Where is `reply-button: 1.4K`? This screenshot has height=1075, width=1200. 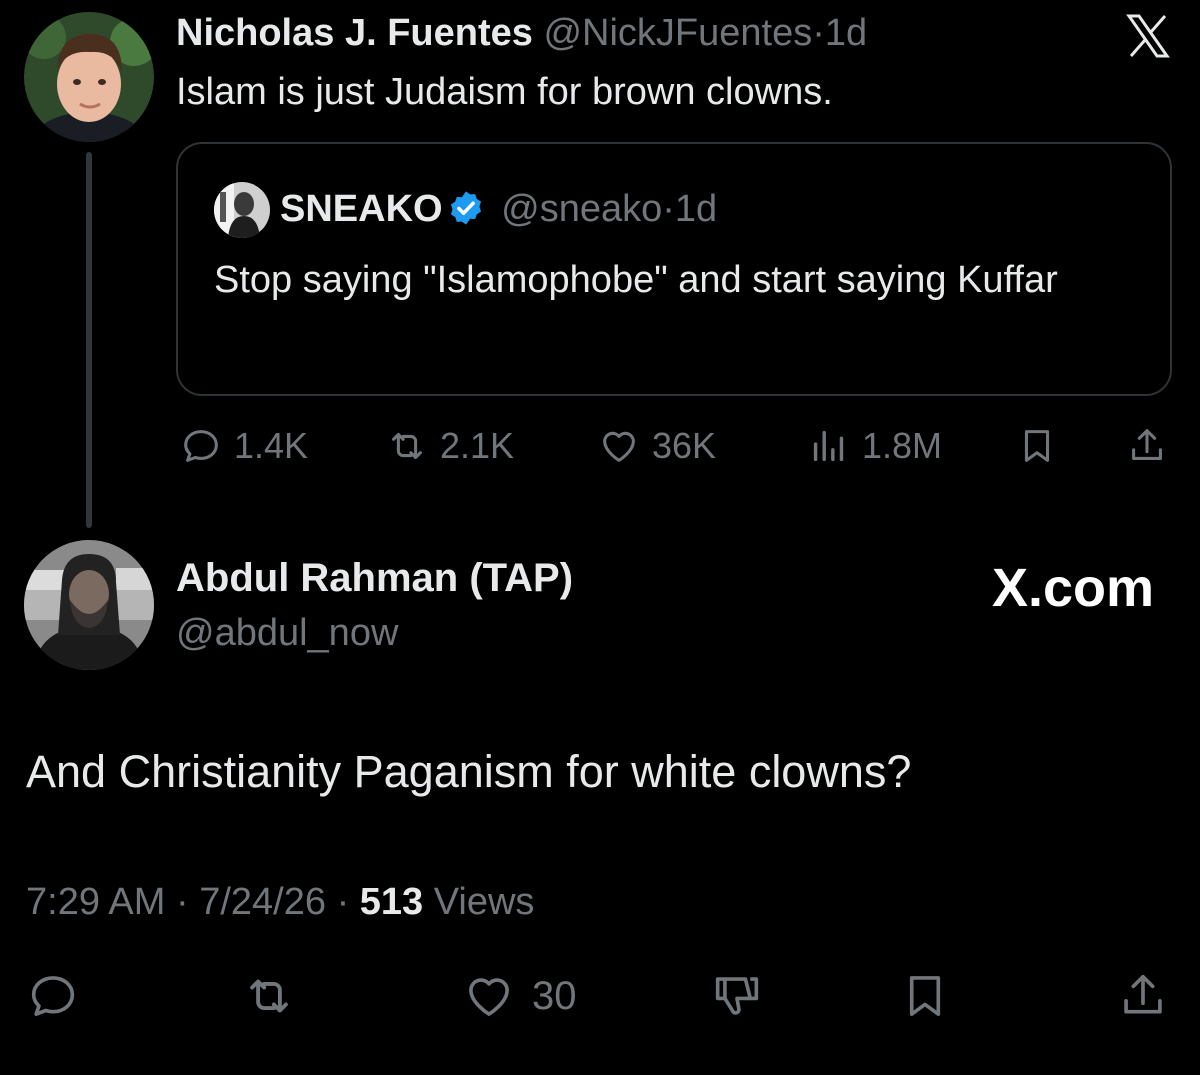 reply-button: 1.4K is located at coordinates (243, 446).